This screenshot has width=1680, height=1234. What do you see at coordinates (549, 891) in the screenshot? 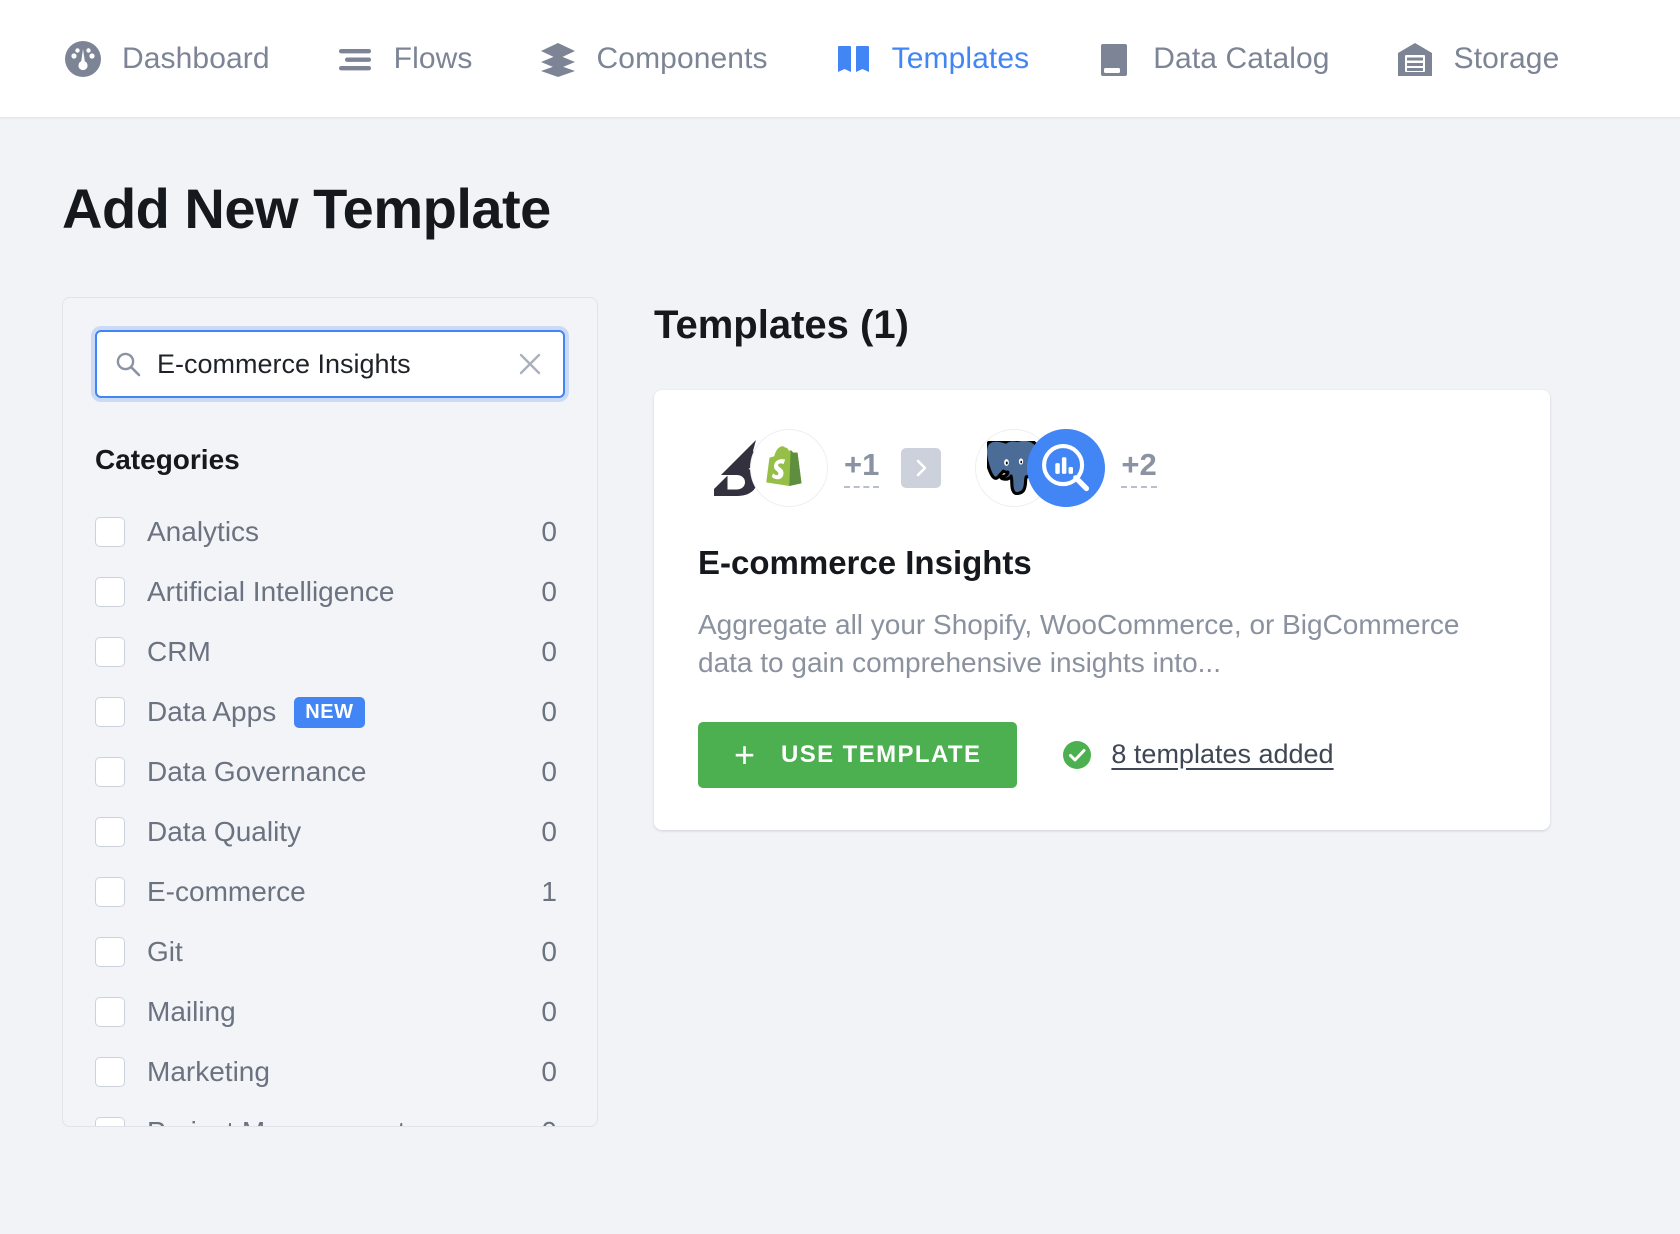
I see `category-count: 1` at bounding box center [549, 891].